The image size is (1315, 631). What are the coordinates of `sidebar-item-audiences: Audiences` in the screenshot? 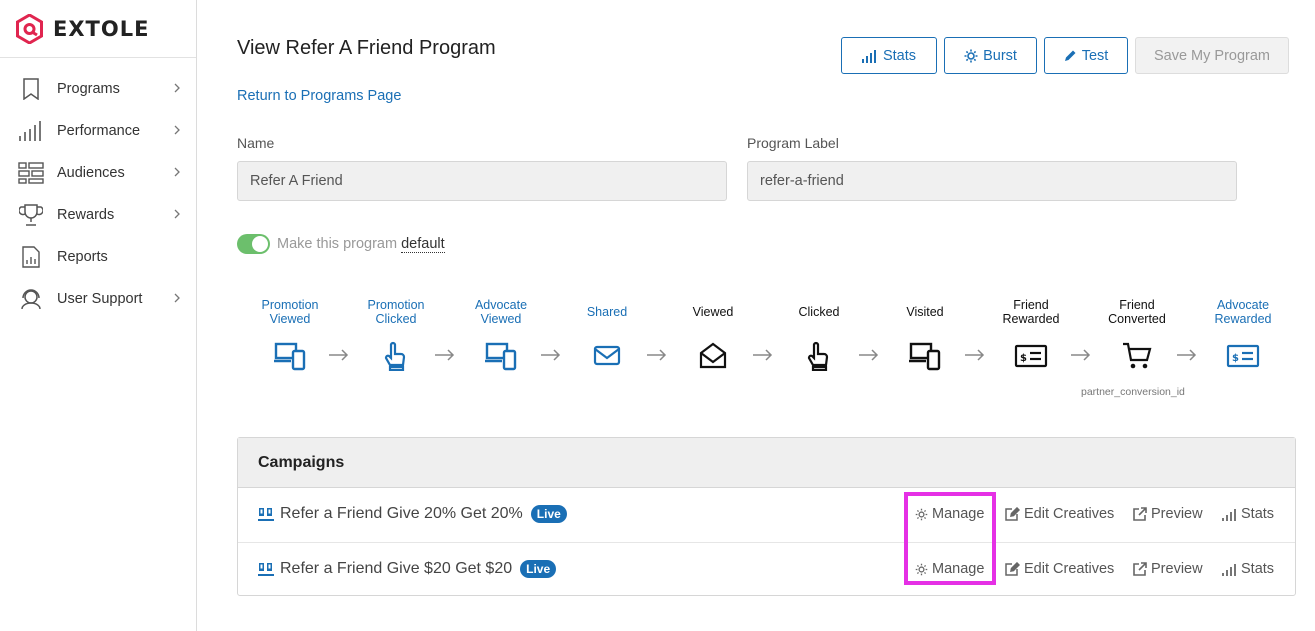 It's located at (98, 173).